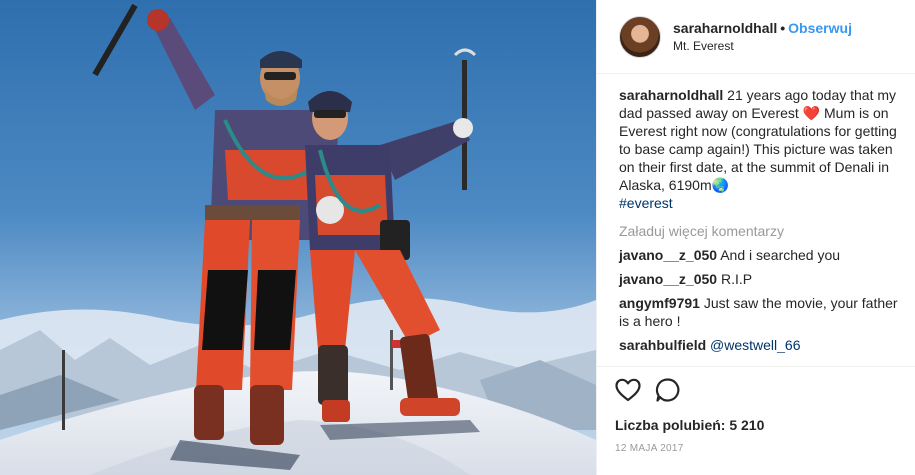  I want to click on post-header: saraharnoldhall • Obserwuj Mt. Everest, so click(756, 37).